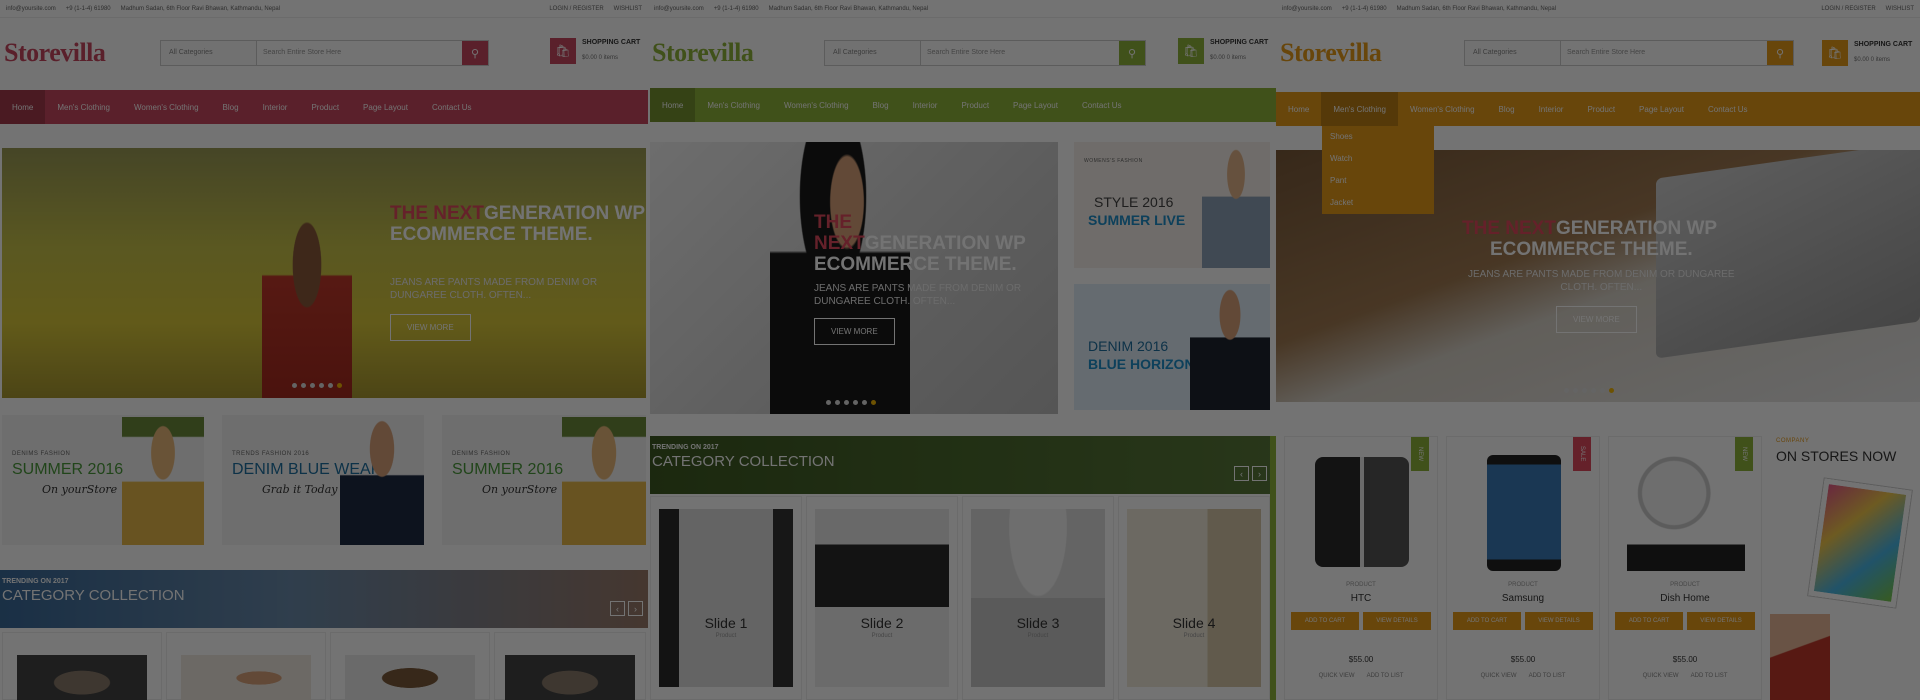 The image size is (1920, 700). Describe the element at coordinates (1361, 598) in the screenshot. I see `product-name: HTC` at that location.